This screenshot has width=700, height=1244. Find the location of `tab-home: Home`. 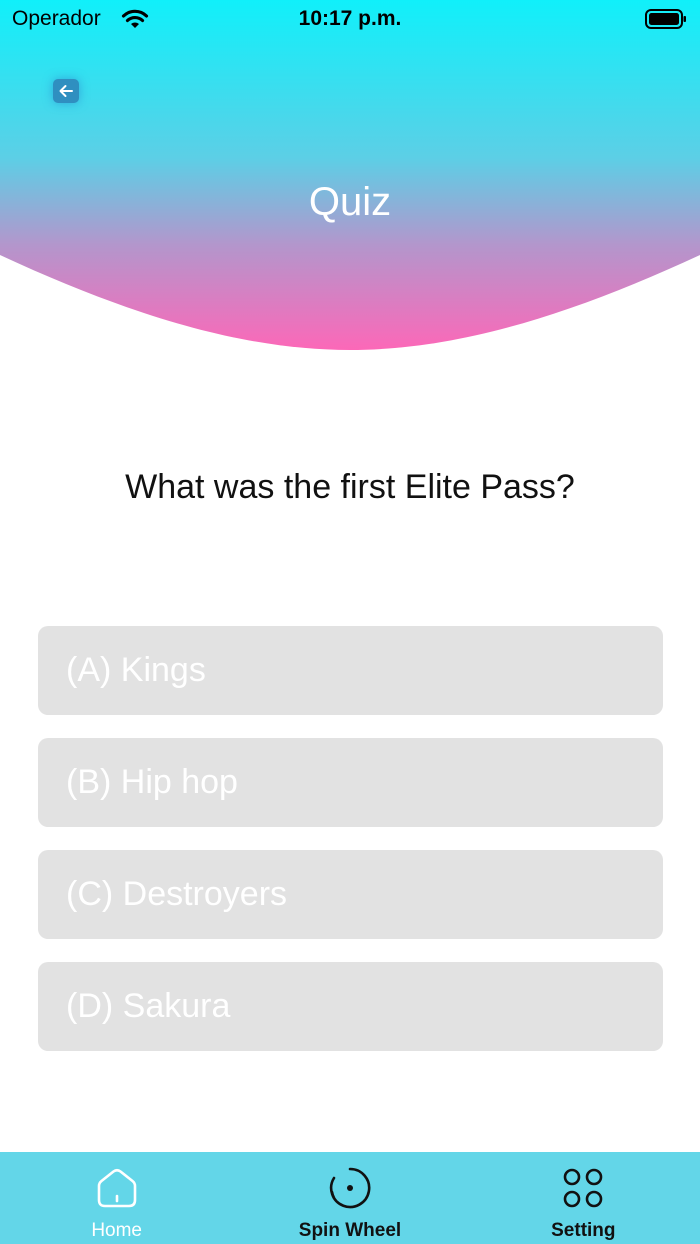

tab-home: Home is located at coordinates (116, 1198).